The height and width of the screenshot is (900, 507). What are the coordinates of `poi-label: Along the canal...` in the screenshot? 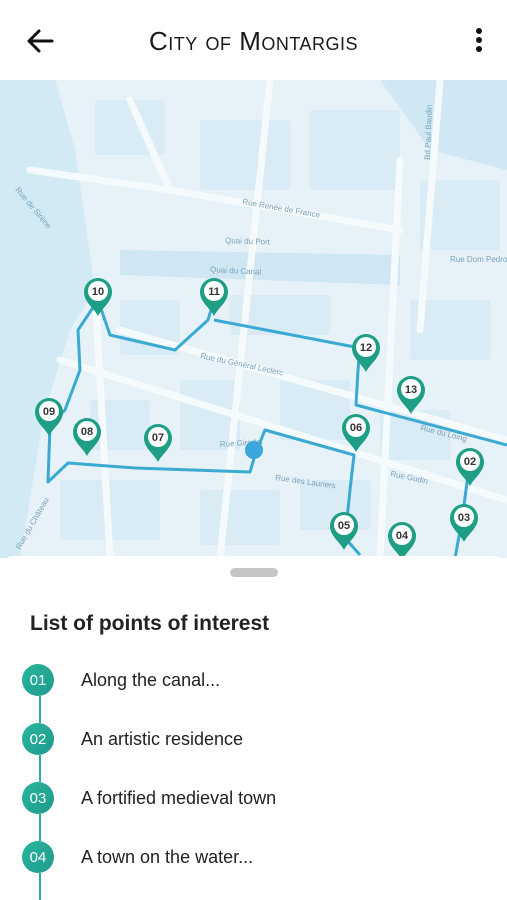 It's located at (151, 680).